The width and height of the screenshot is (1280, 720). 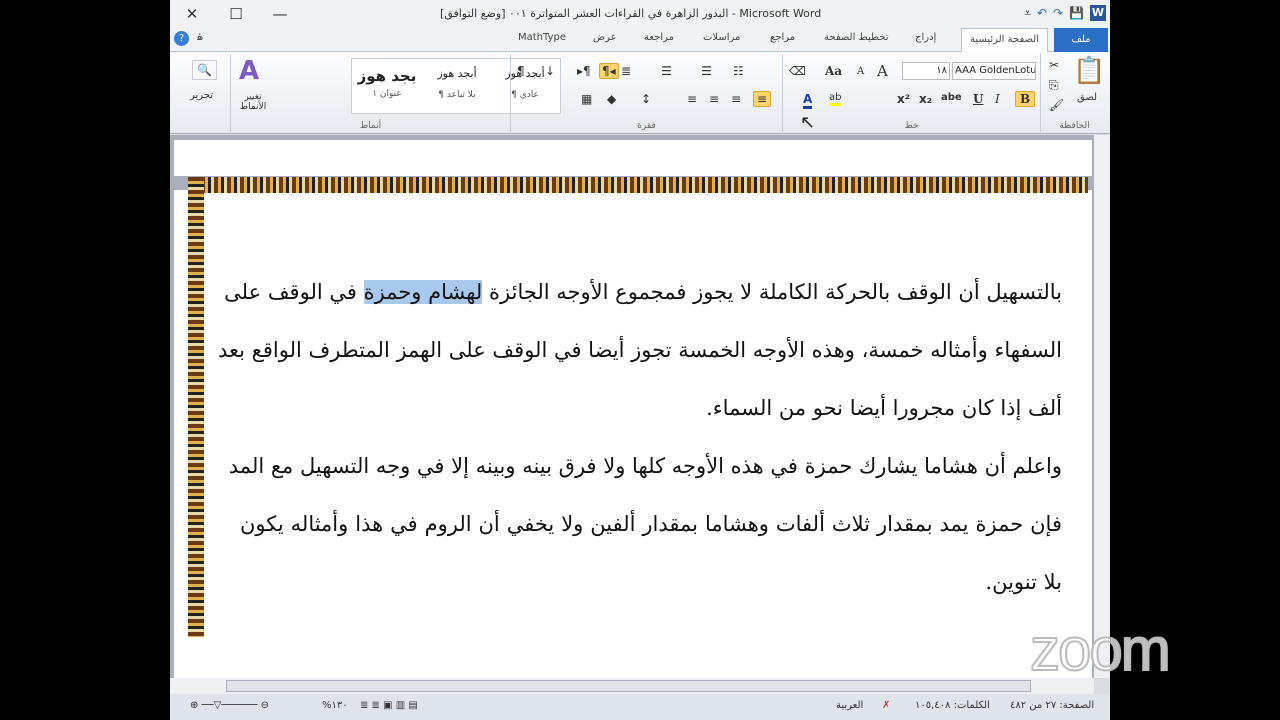 I want to click on multilevel-list-icon: ☰, so click(x=666, y=71).